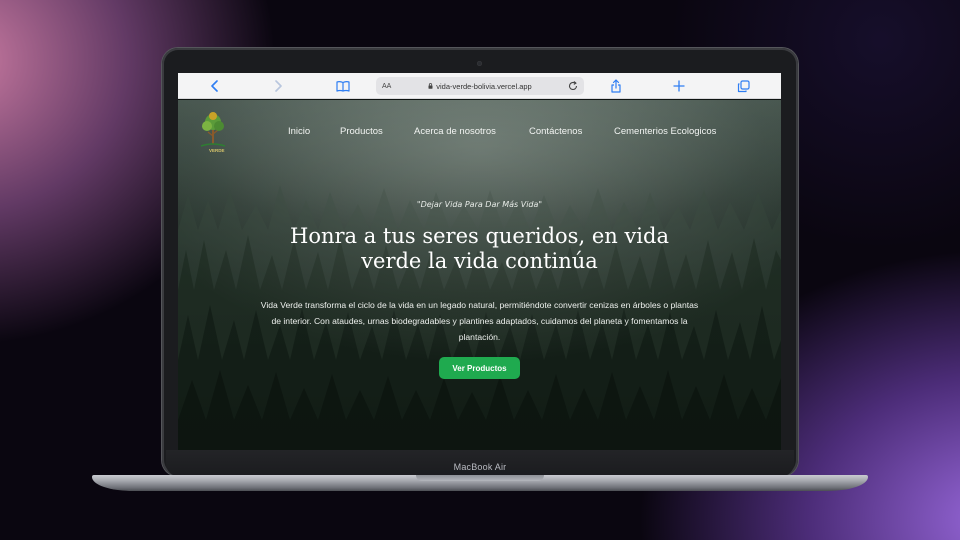  I want to click on forward-icon, so click(278, 86).